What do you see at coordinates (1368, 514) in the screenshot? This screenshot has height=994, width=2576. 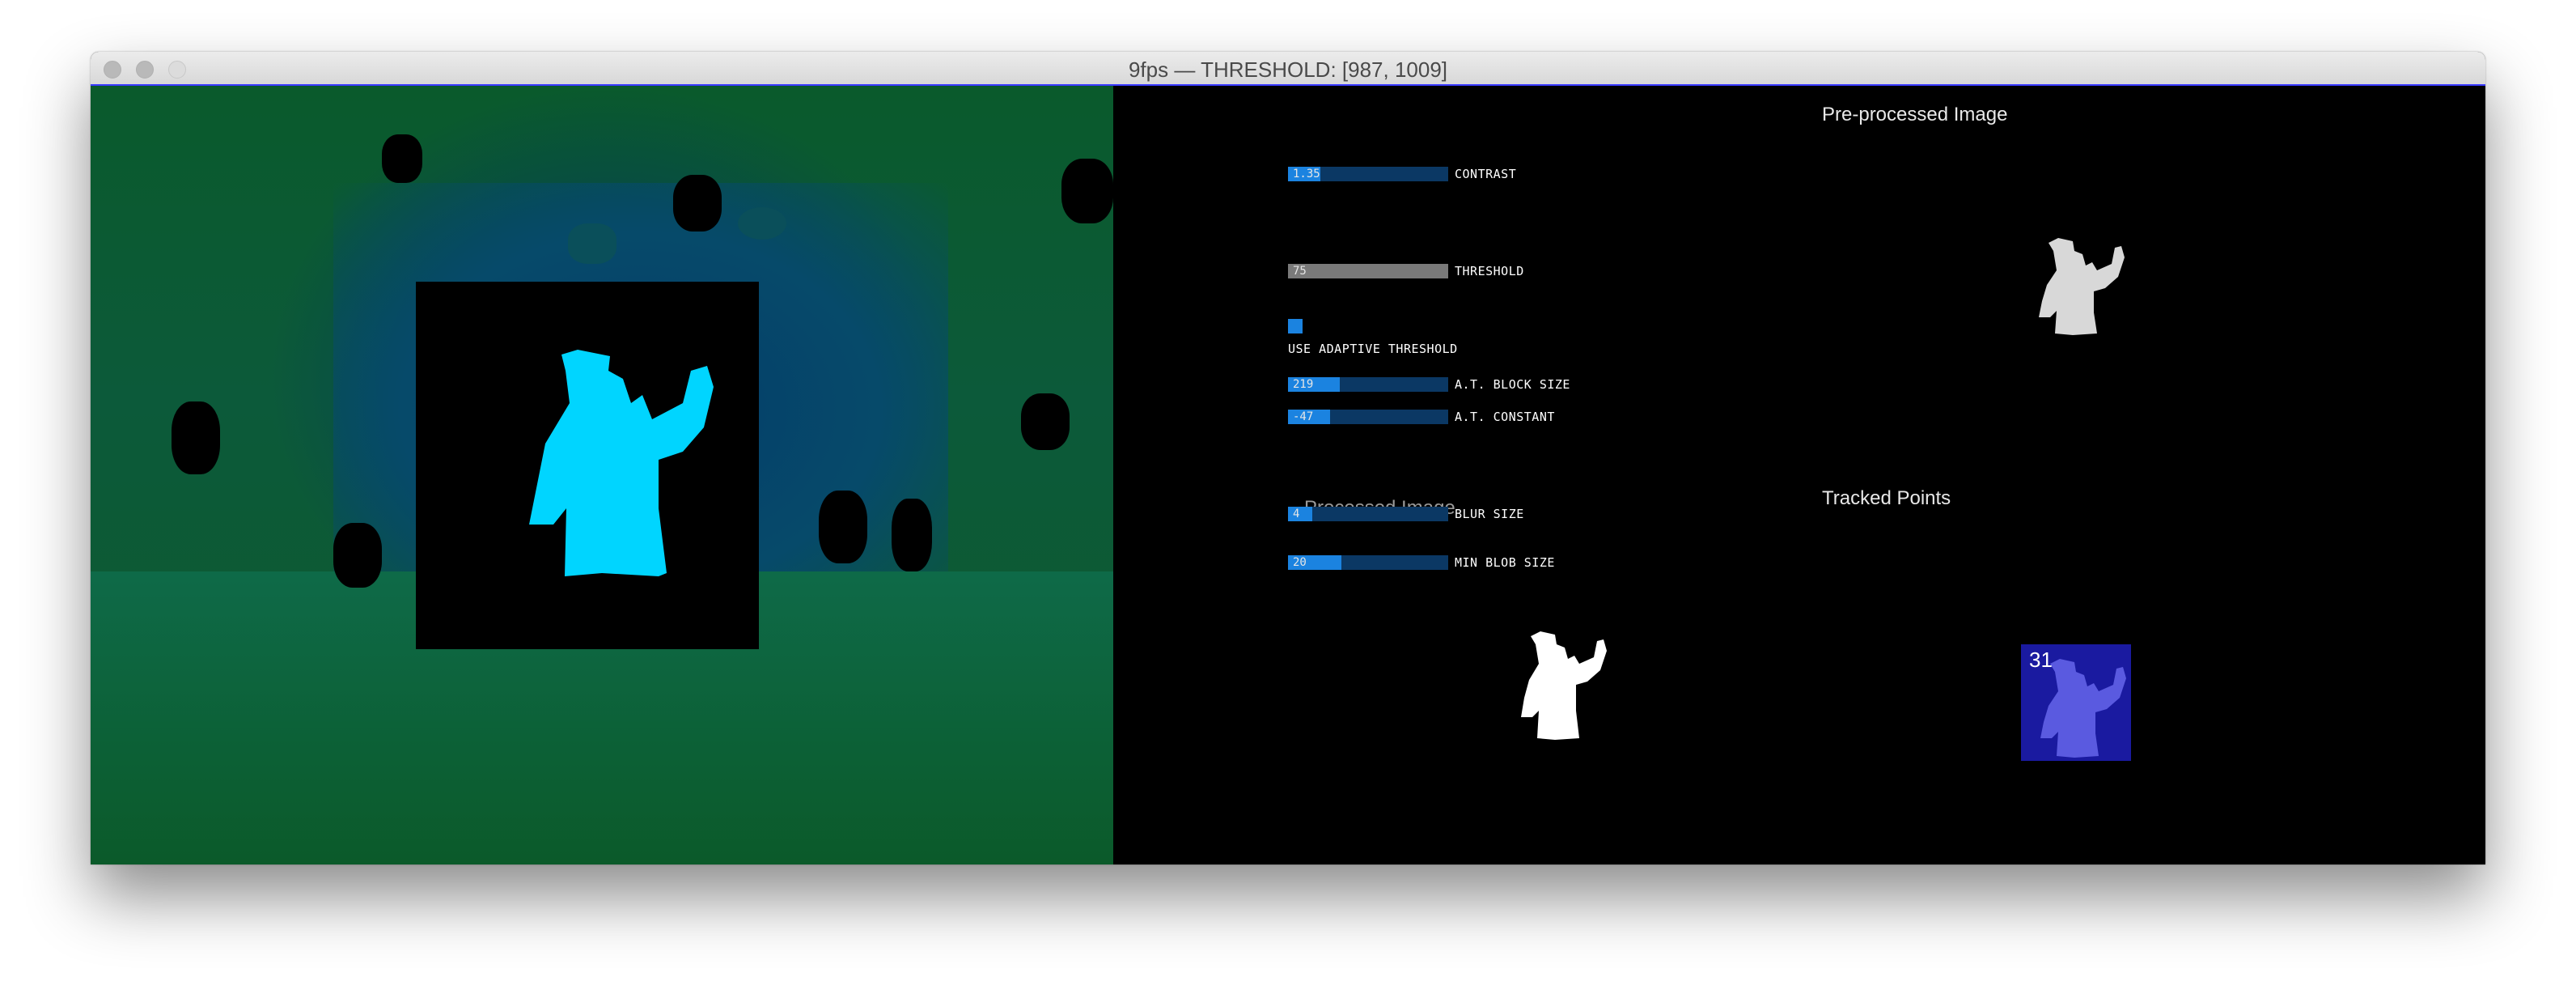 I see `blur-size-slider: 4` at bounding box center [1368, 514].